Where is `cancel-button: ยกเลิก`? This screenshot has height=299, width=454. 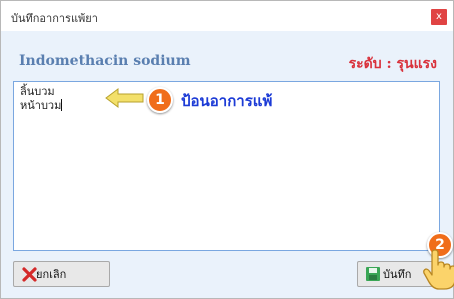 cancel-button: ยกเลิก is located at coordinates (61, 274).